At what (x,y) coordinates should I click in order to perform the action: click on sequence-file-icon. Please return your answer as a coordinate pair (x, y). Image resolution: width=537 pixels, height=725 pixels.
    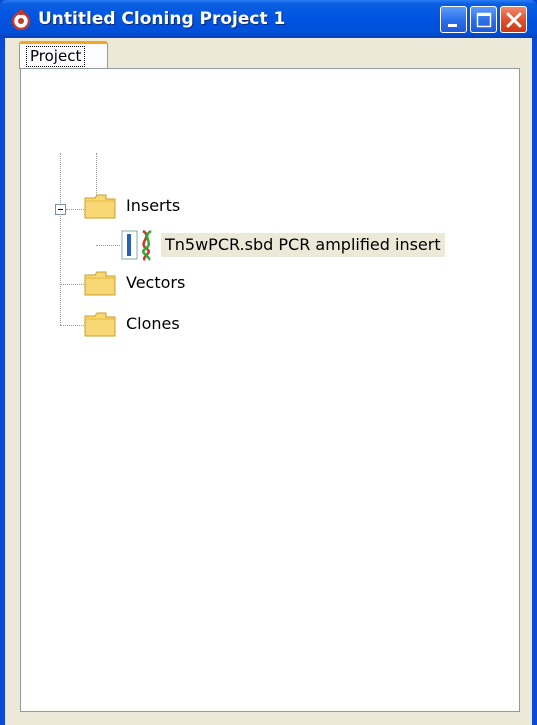
    Looking at the image, I should click on (136, 245).